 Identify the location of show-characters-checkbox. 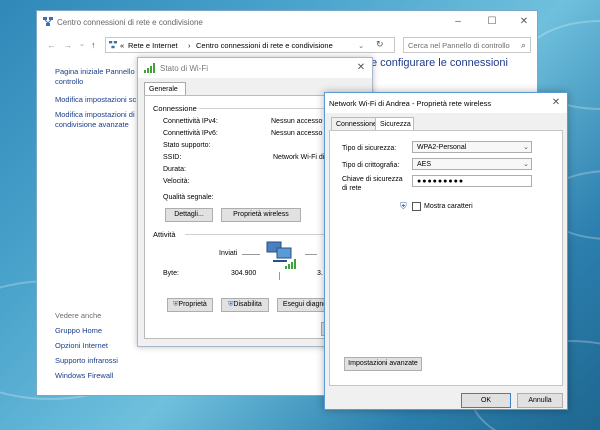
(416, 206).